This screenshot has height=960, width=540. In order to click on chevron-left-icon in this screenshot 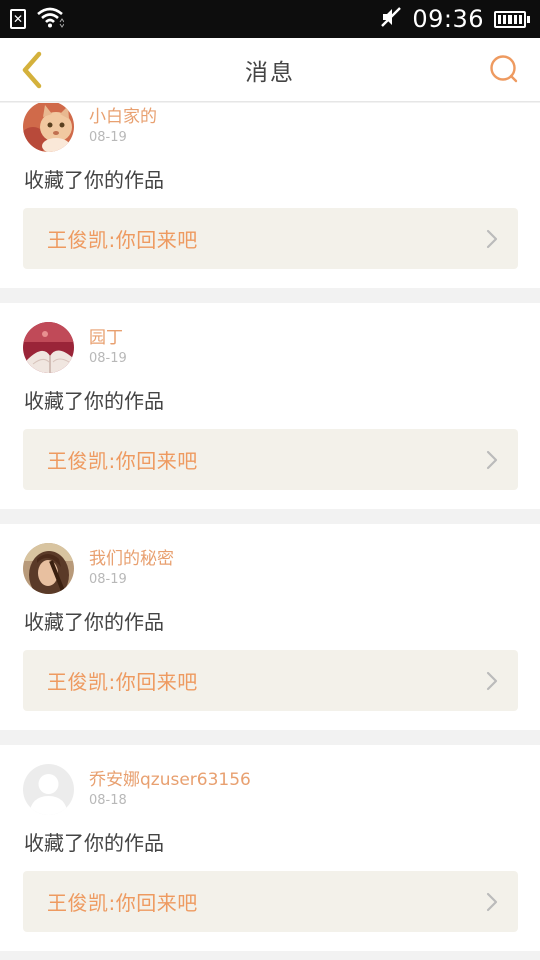, I will do `click(32, 70)`.